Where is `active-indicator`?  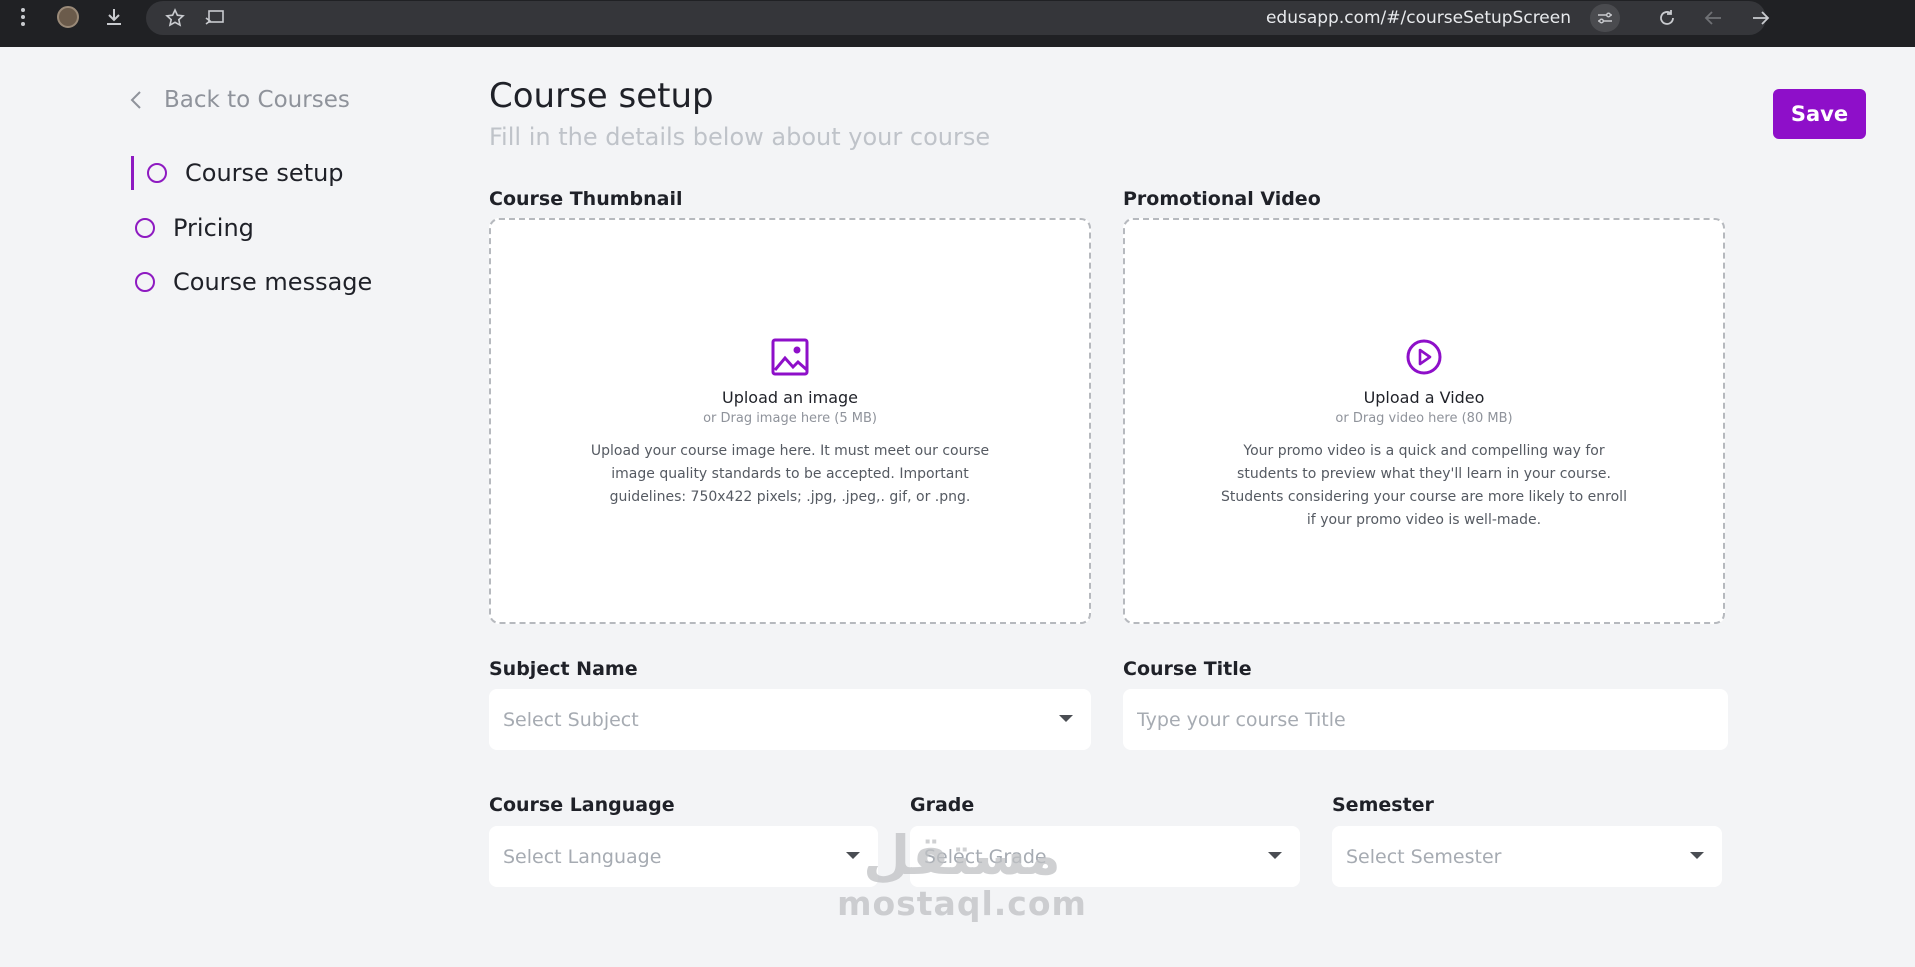 active-indicator is located at coordinates (132, 173).